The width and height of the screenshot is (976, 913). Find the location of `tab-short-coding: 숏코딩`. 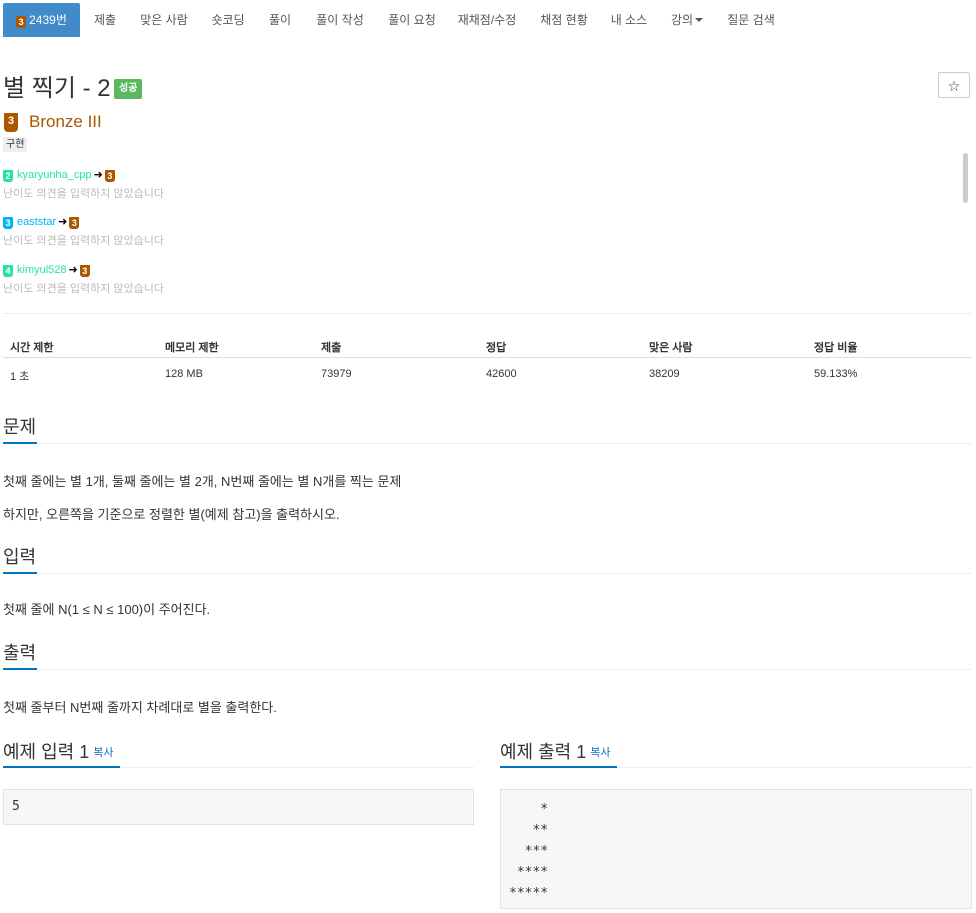

tab-short-coding: 숏코딩 is located at coordinates (228, 20).